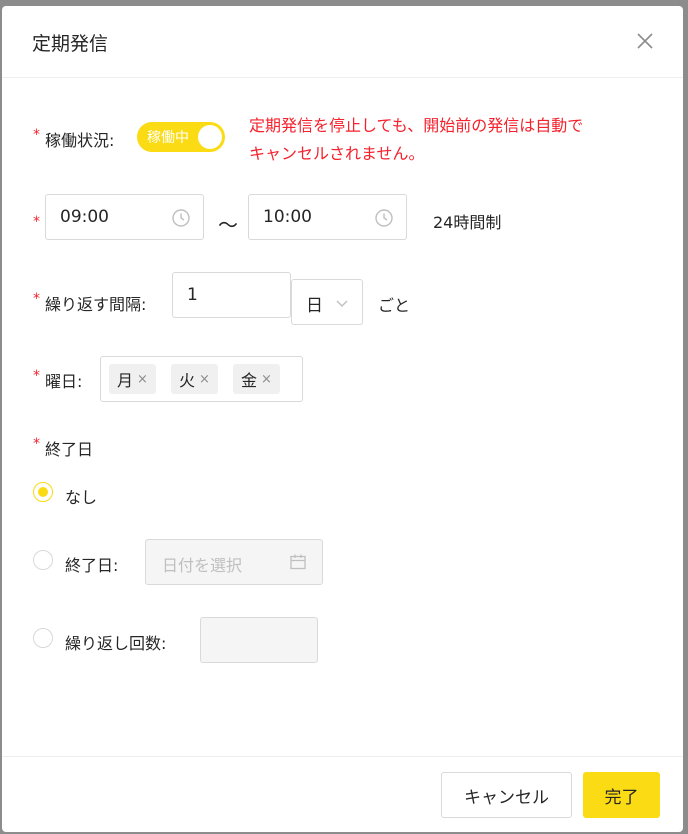 This screenshot has width=688, height=834. What do you see at coordinates (81, 496) in the screenshot?
I see `radio-none-label: なし` at bounding box center [81, 496].